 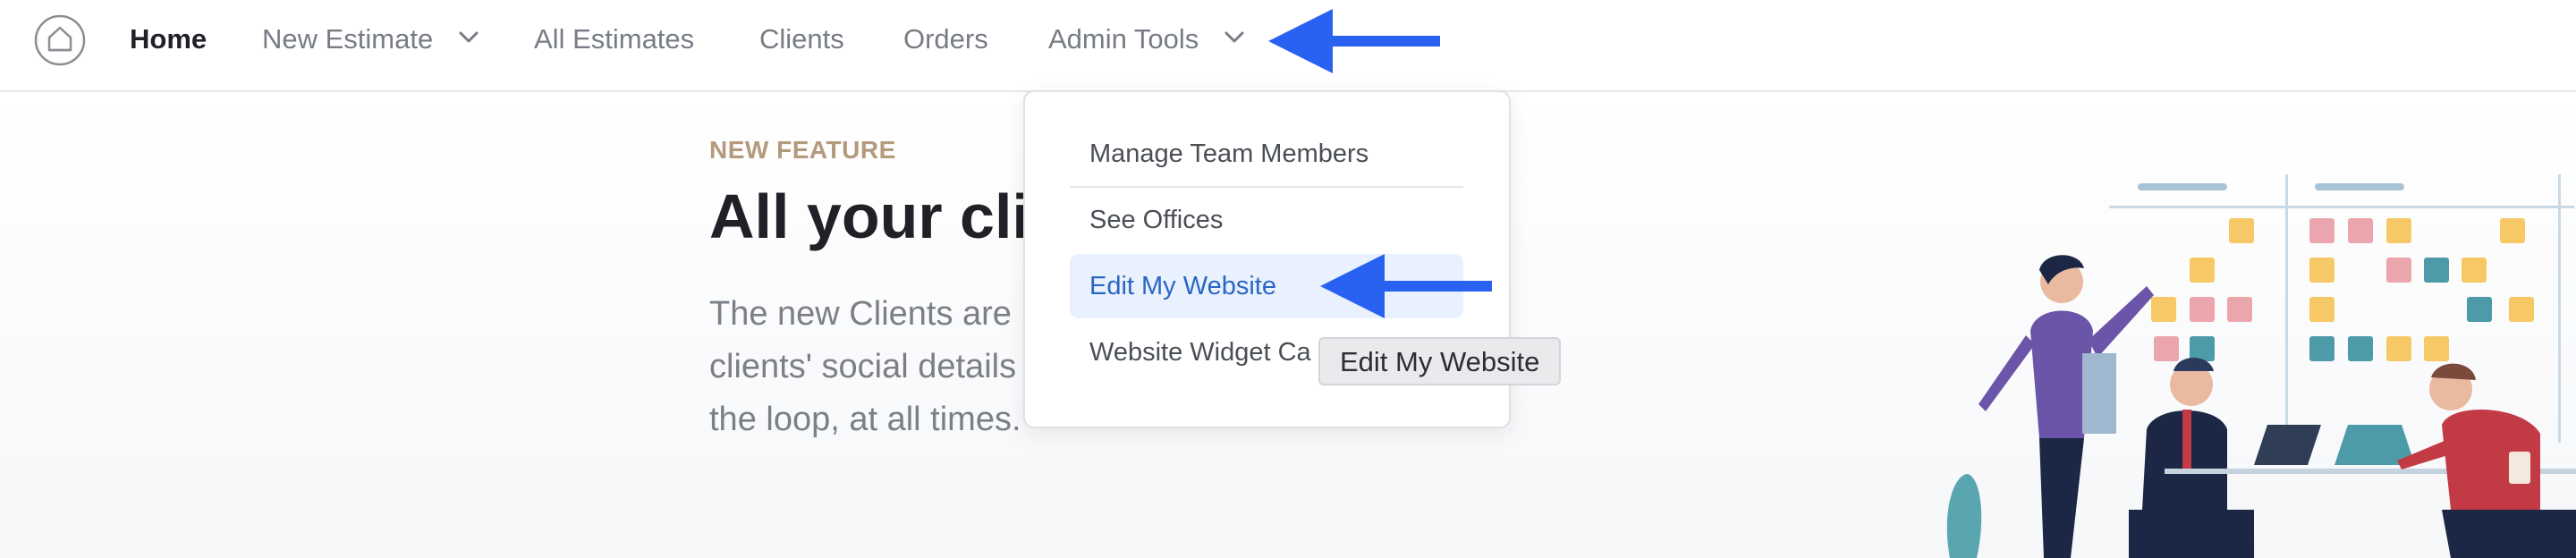 I want to click on feature-eyebrow: NEW FEATURE, so click(x=802, y=150).